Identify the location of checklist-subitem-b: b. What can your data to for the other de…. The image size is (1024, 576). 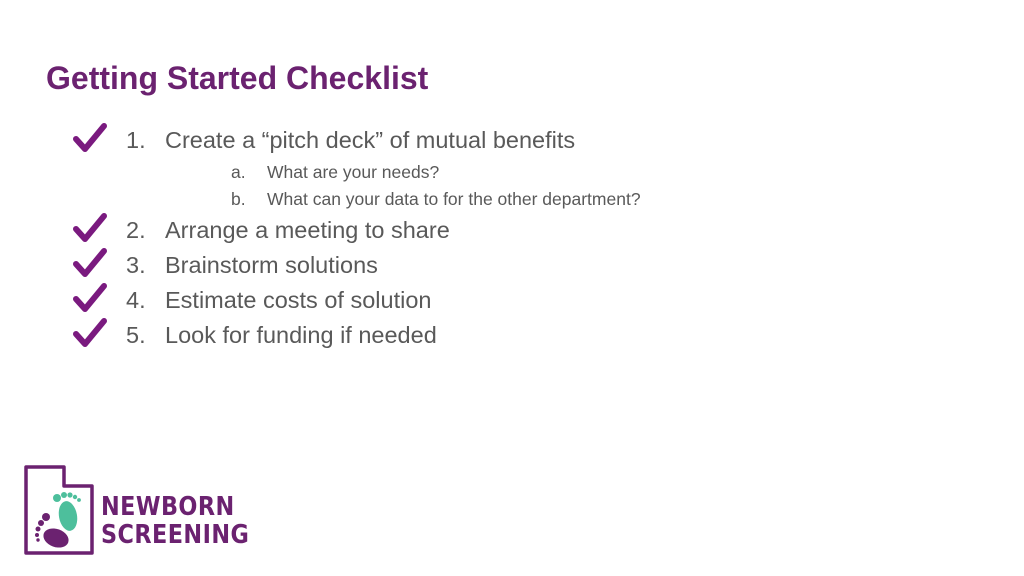
(436, 199).